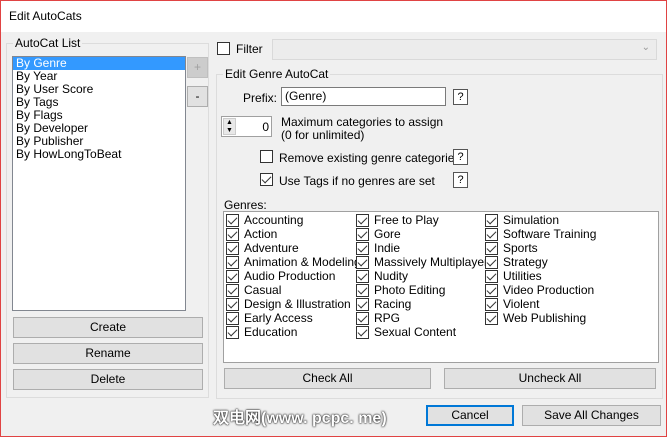 The image size is (667, 437). What do you see at coordinates (460, 97) in the screenshot?
I see `prefix-help-button: ?` at bounding box center [460, 97].